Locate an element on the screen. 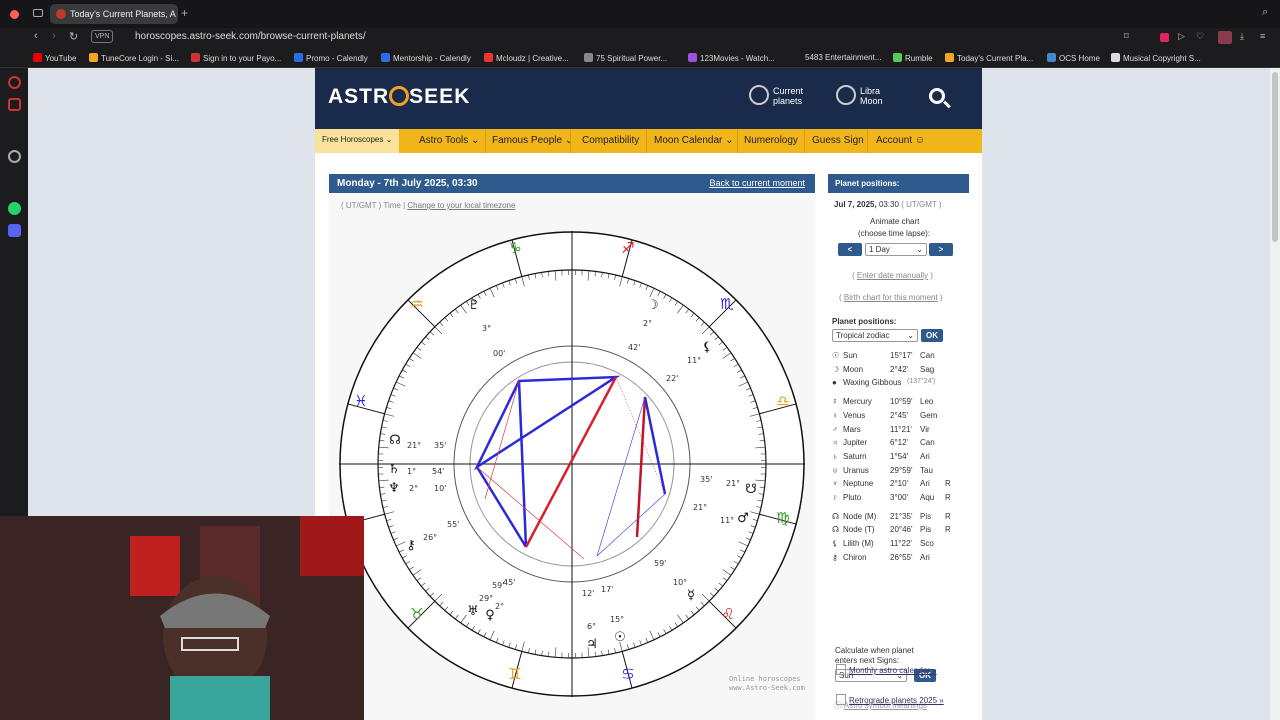 The height and width of the screenshot is (720, 1280). extension-icon is located at coordinates (1164, 37).